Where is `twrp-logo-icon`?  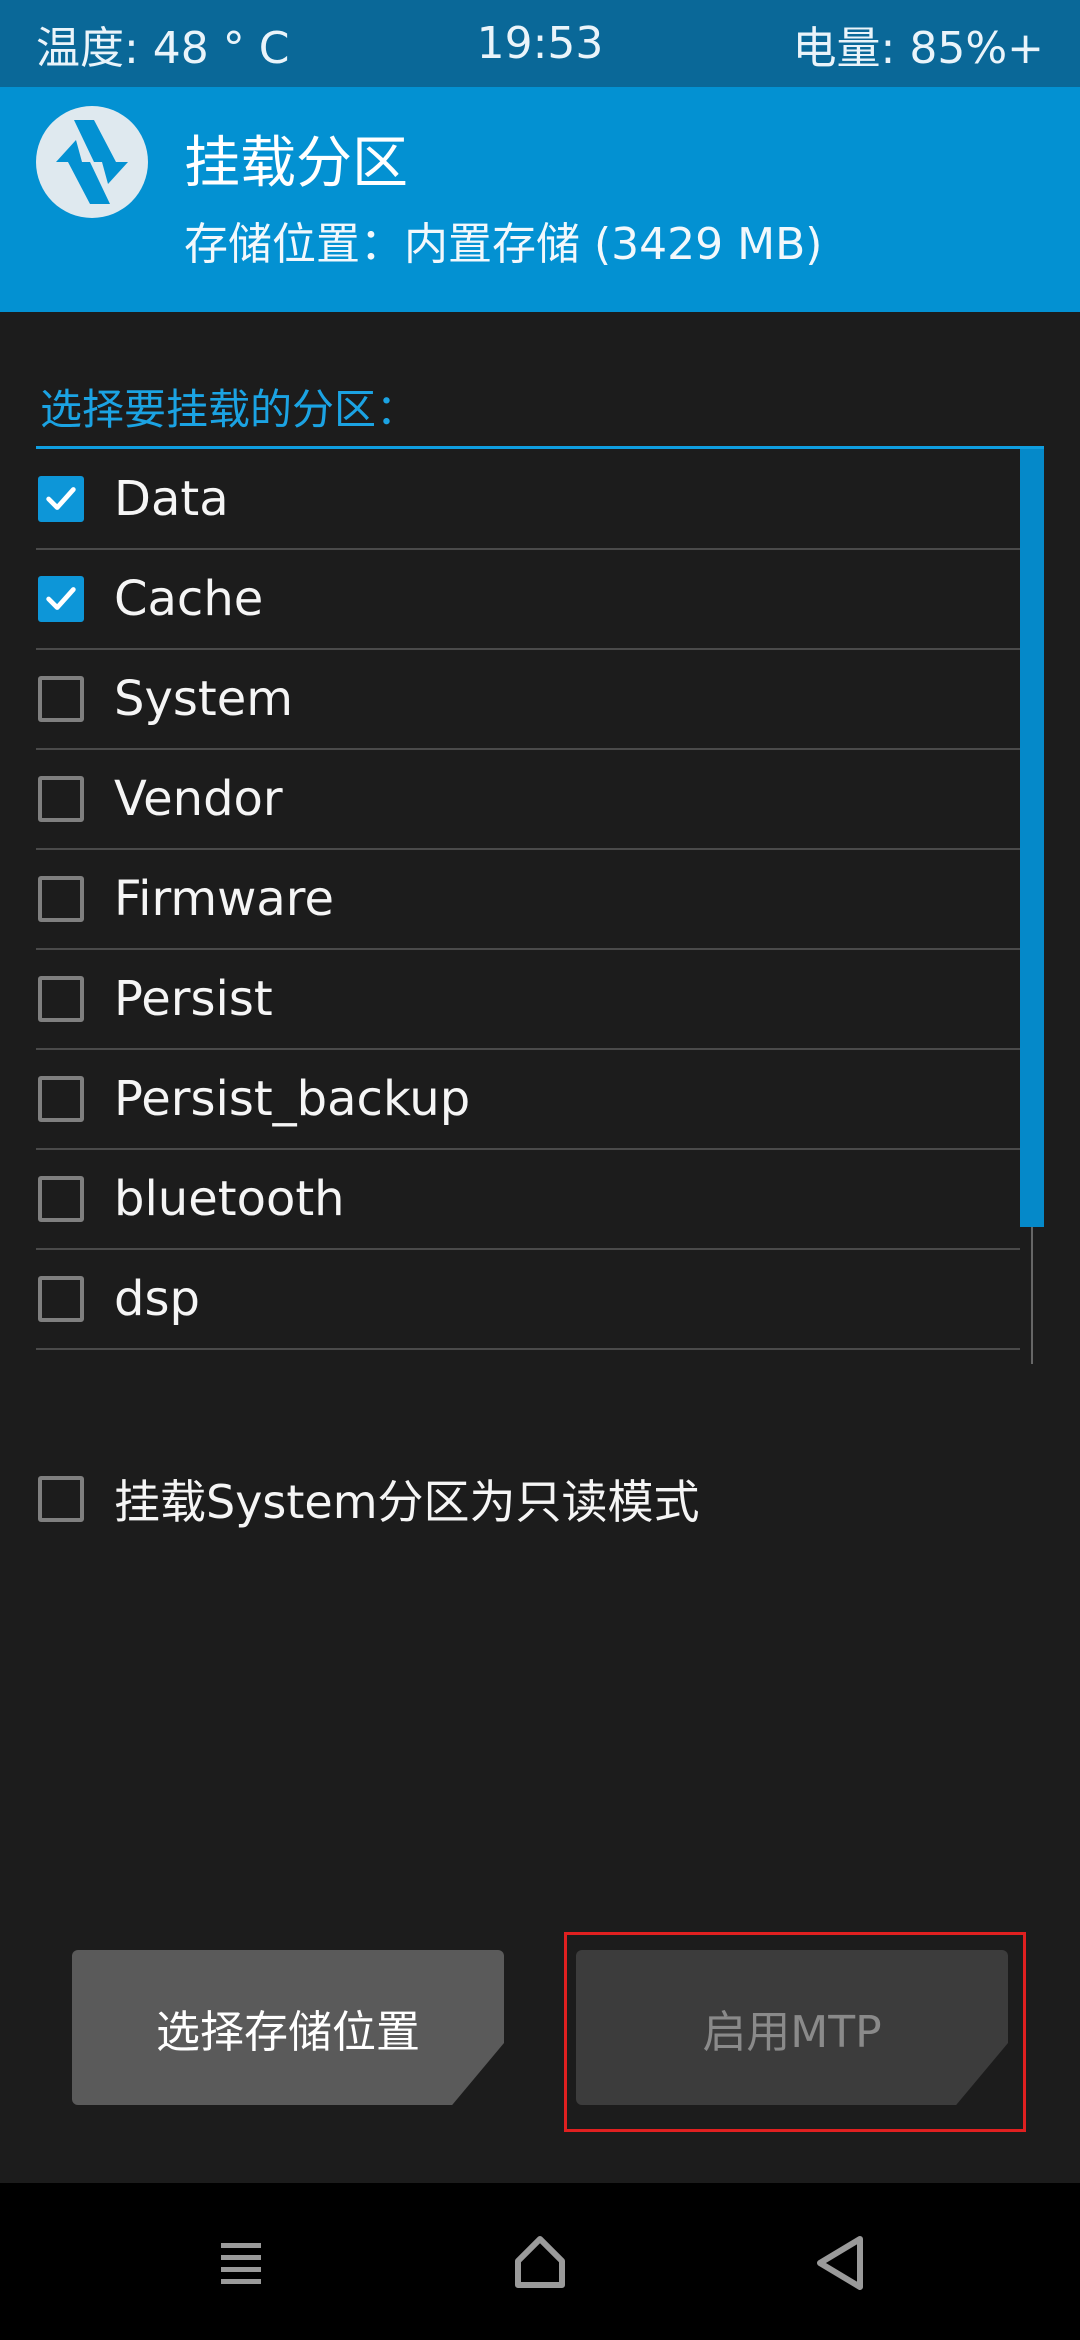
twrp-logo-icon is located at coordinates (92, 162).